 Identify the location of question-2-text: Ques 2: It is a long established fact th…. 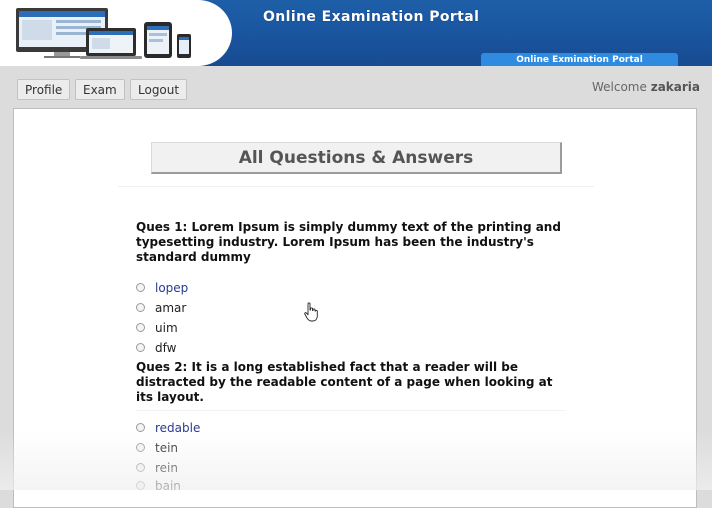
(344, 382).